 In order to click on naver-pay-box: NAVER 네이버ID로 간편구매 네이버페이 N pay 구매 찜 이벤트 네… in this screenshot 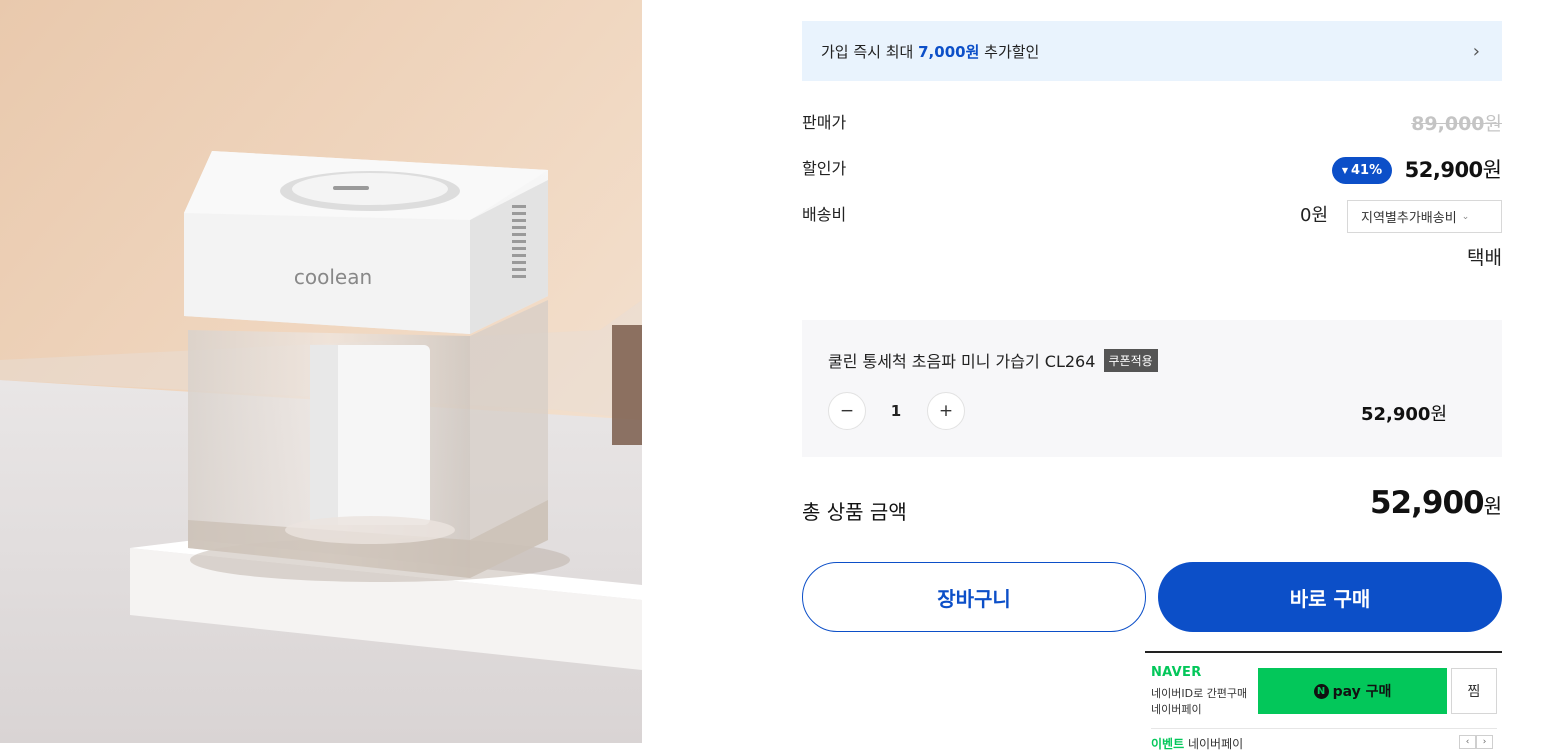, I will do `click(1323, 701)`.